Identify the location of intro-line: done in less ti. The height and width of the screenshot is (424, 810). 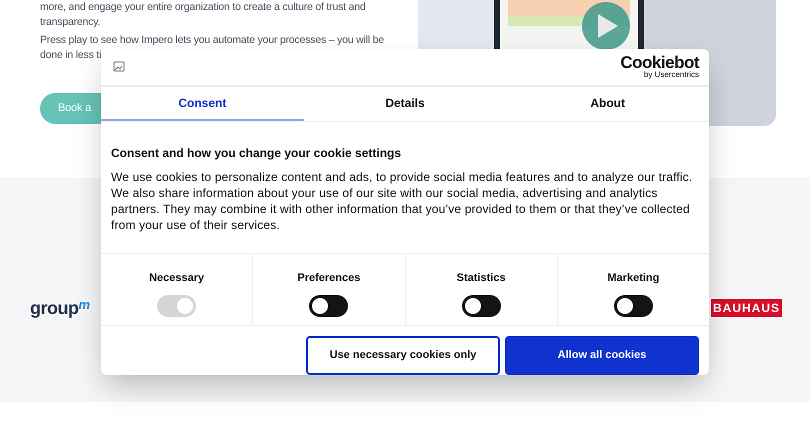
(71, 55).